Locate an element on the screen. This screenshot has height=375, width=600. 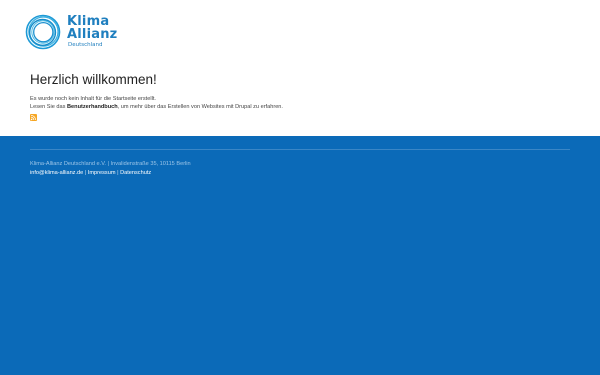
intro-line-2-prefix: Lesen Sie das is located at coordinates (48, 107).